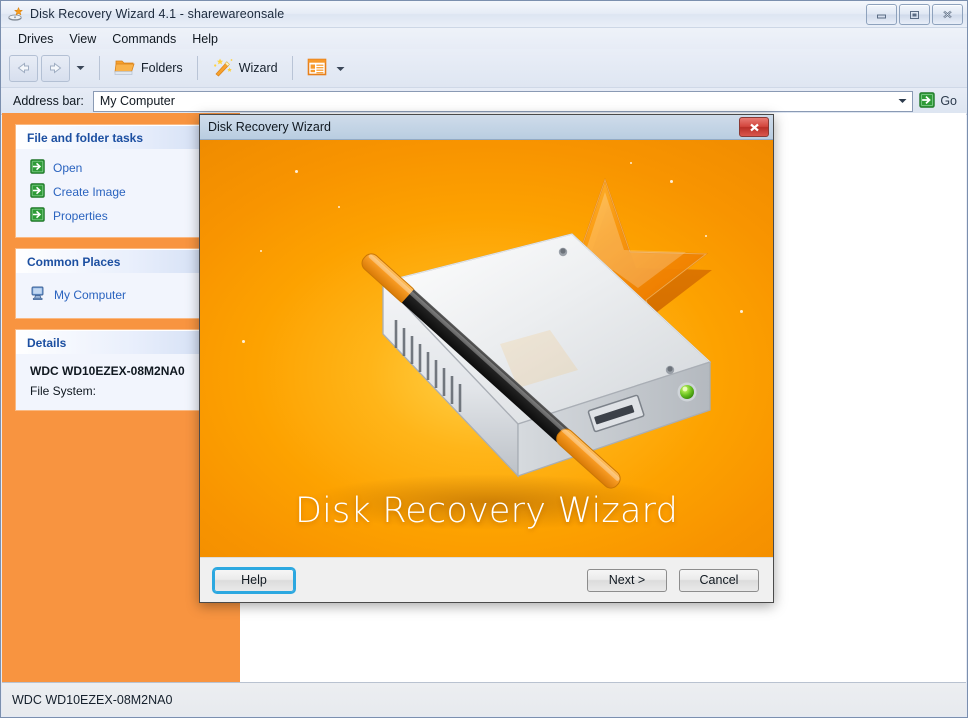  I want to click on magic-wand-icon, so click(223, 68).